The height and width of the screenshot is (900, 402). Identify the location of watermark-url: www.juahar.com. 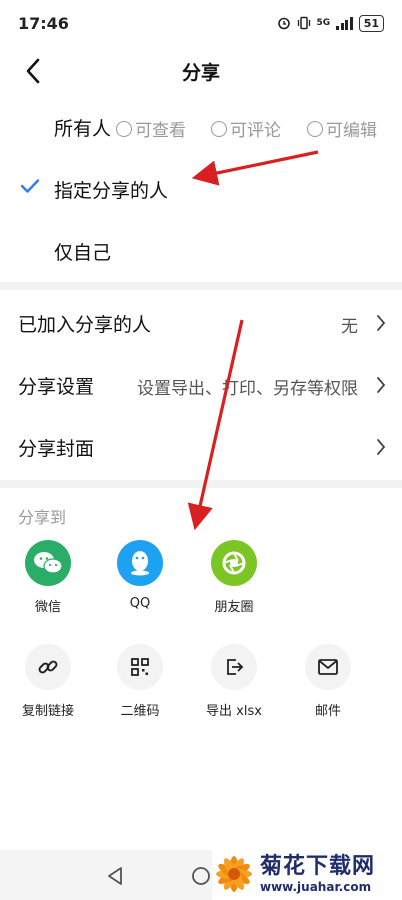
(316, 887).